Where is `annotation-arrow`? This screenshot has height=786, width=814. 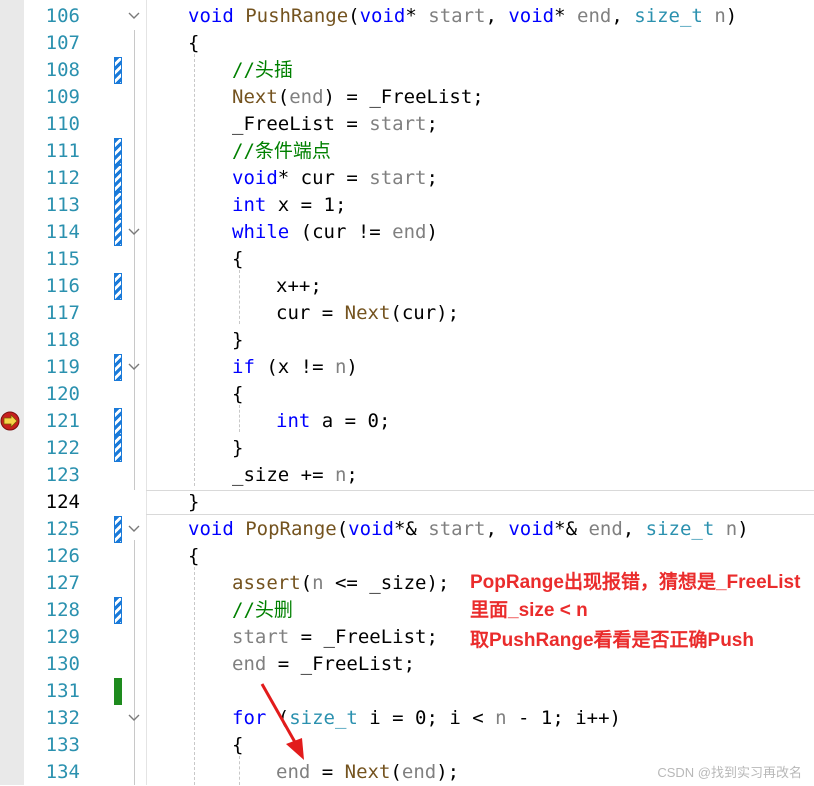 annotation-arrow is located at coordinates (282, 721).